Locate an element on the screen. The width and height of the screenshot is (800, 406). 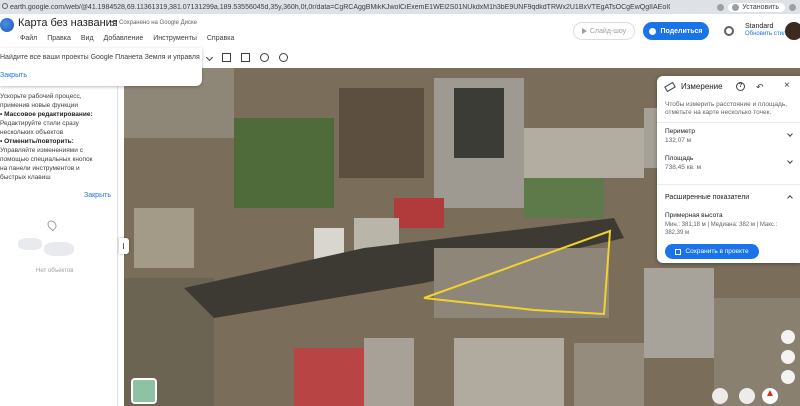
map-pin-icon is located at coordinates (52, 225).